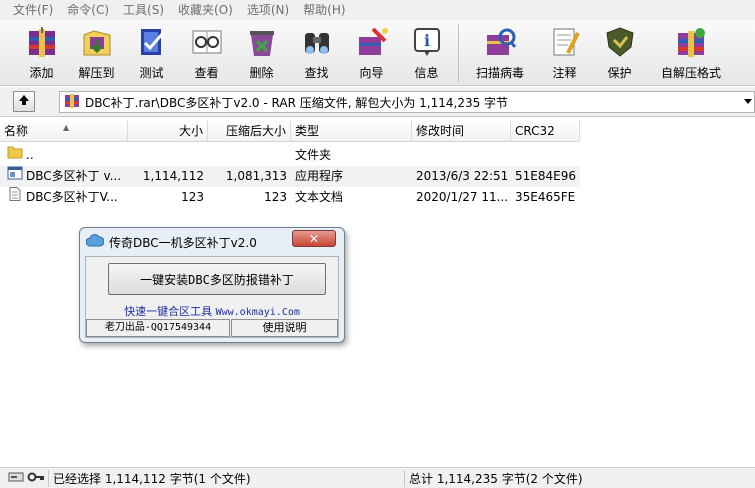  I want to click on sfx-button: 自解压格式, so click(691, 52).